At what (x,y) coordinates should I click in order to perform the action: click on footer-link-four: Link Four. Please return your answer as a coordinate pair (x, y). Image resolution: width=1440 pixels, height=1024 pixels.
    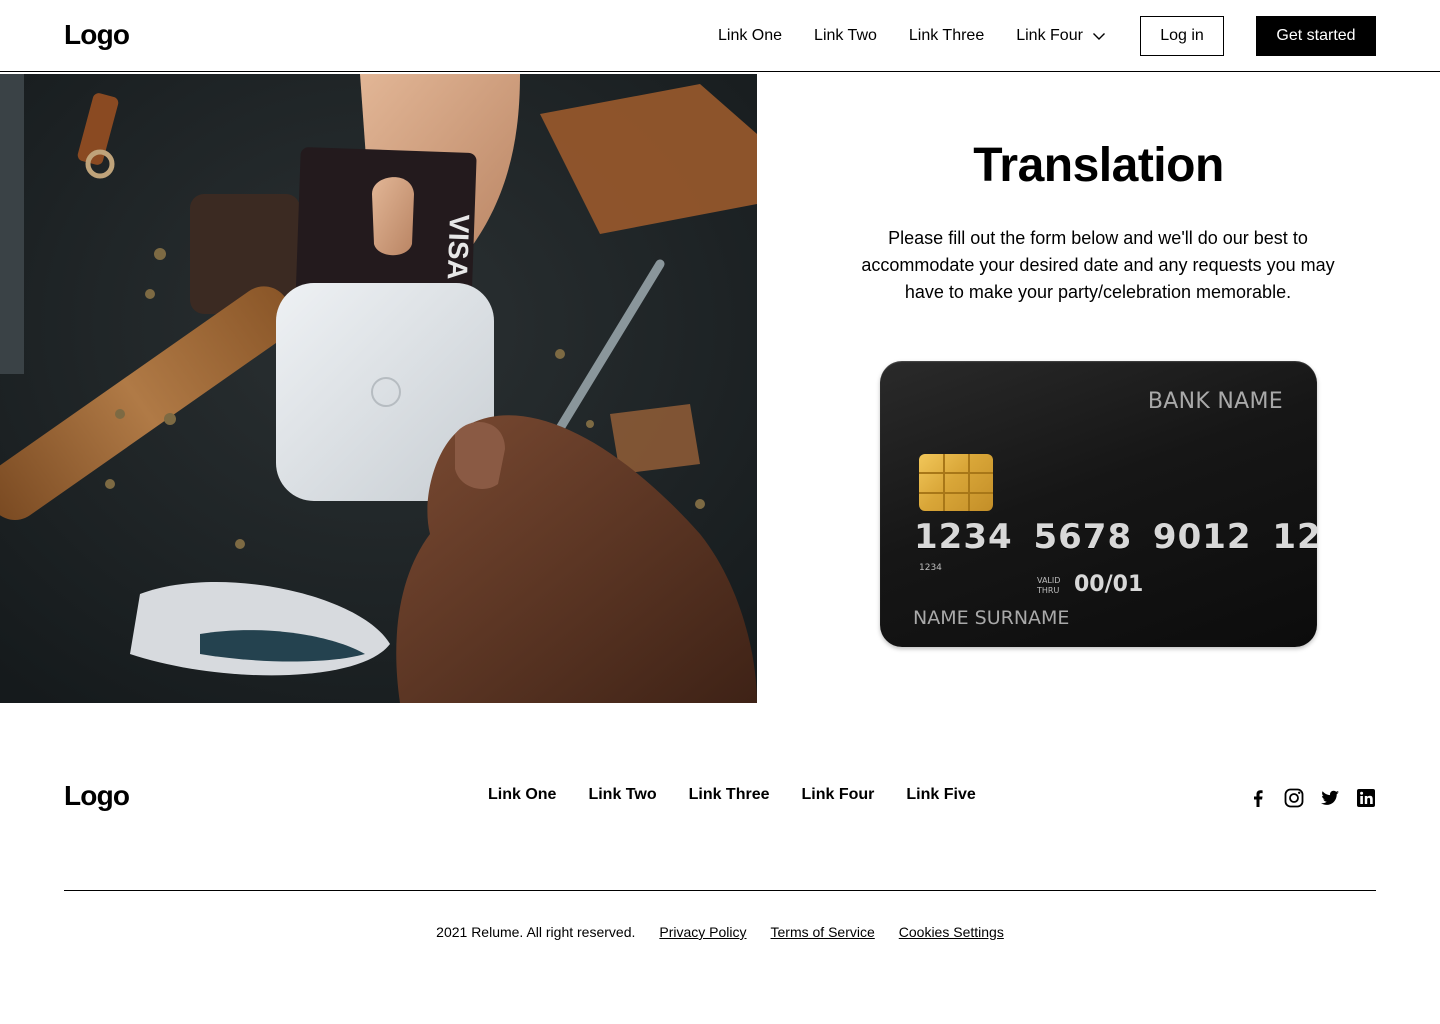
    Looking at the image, I should click on (838, 795).